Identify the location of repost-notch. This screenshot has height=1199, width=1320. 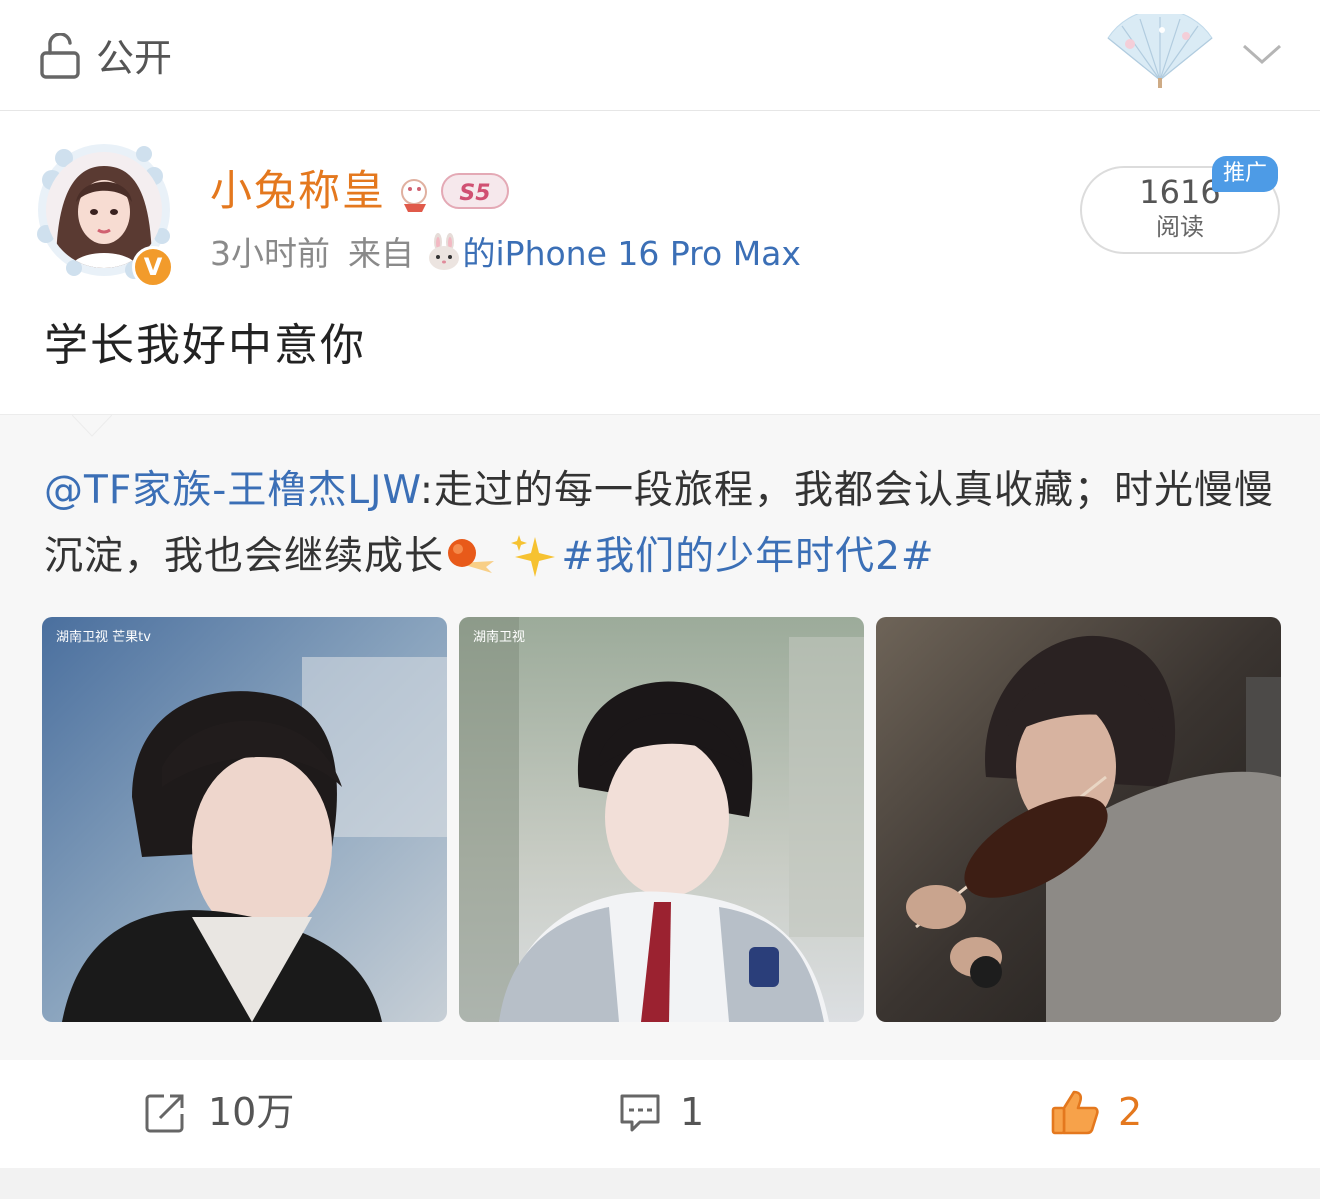
(92, 425).